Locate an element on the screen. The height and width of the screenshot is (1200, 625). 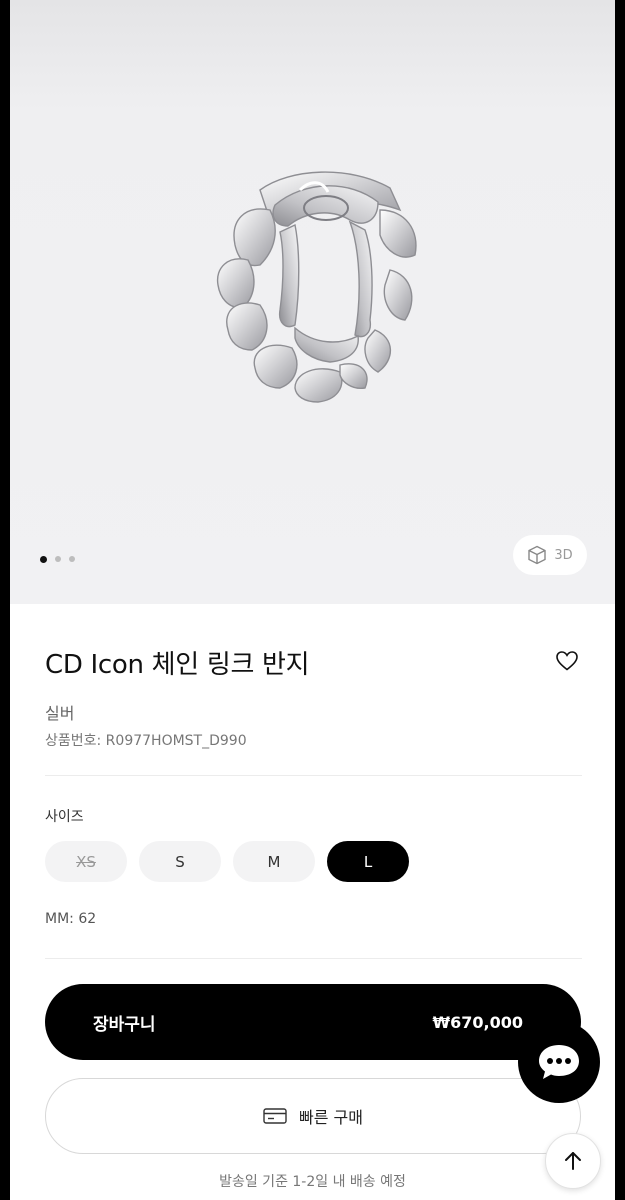
quick-buy-button: 빠른 구매 is located at coordinates (313, 1116).